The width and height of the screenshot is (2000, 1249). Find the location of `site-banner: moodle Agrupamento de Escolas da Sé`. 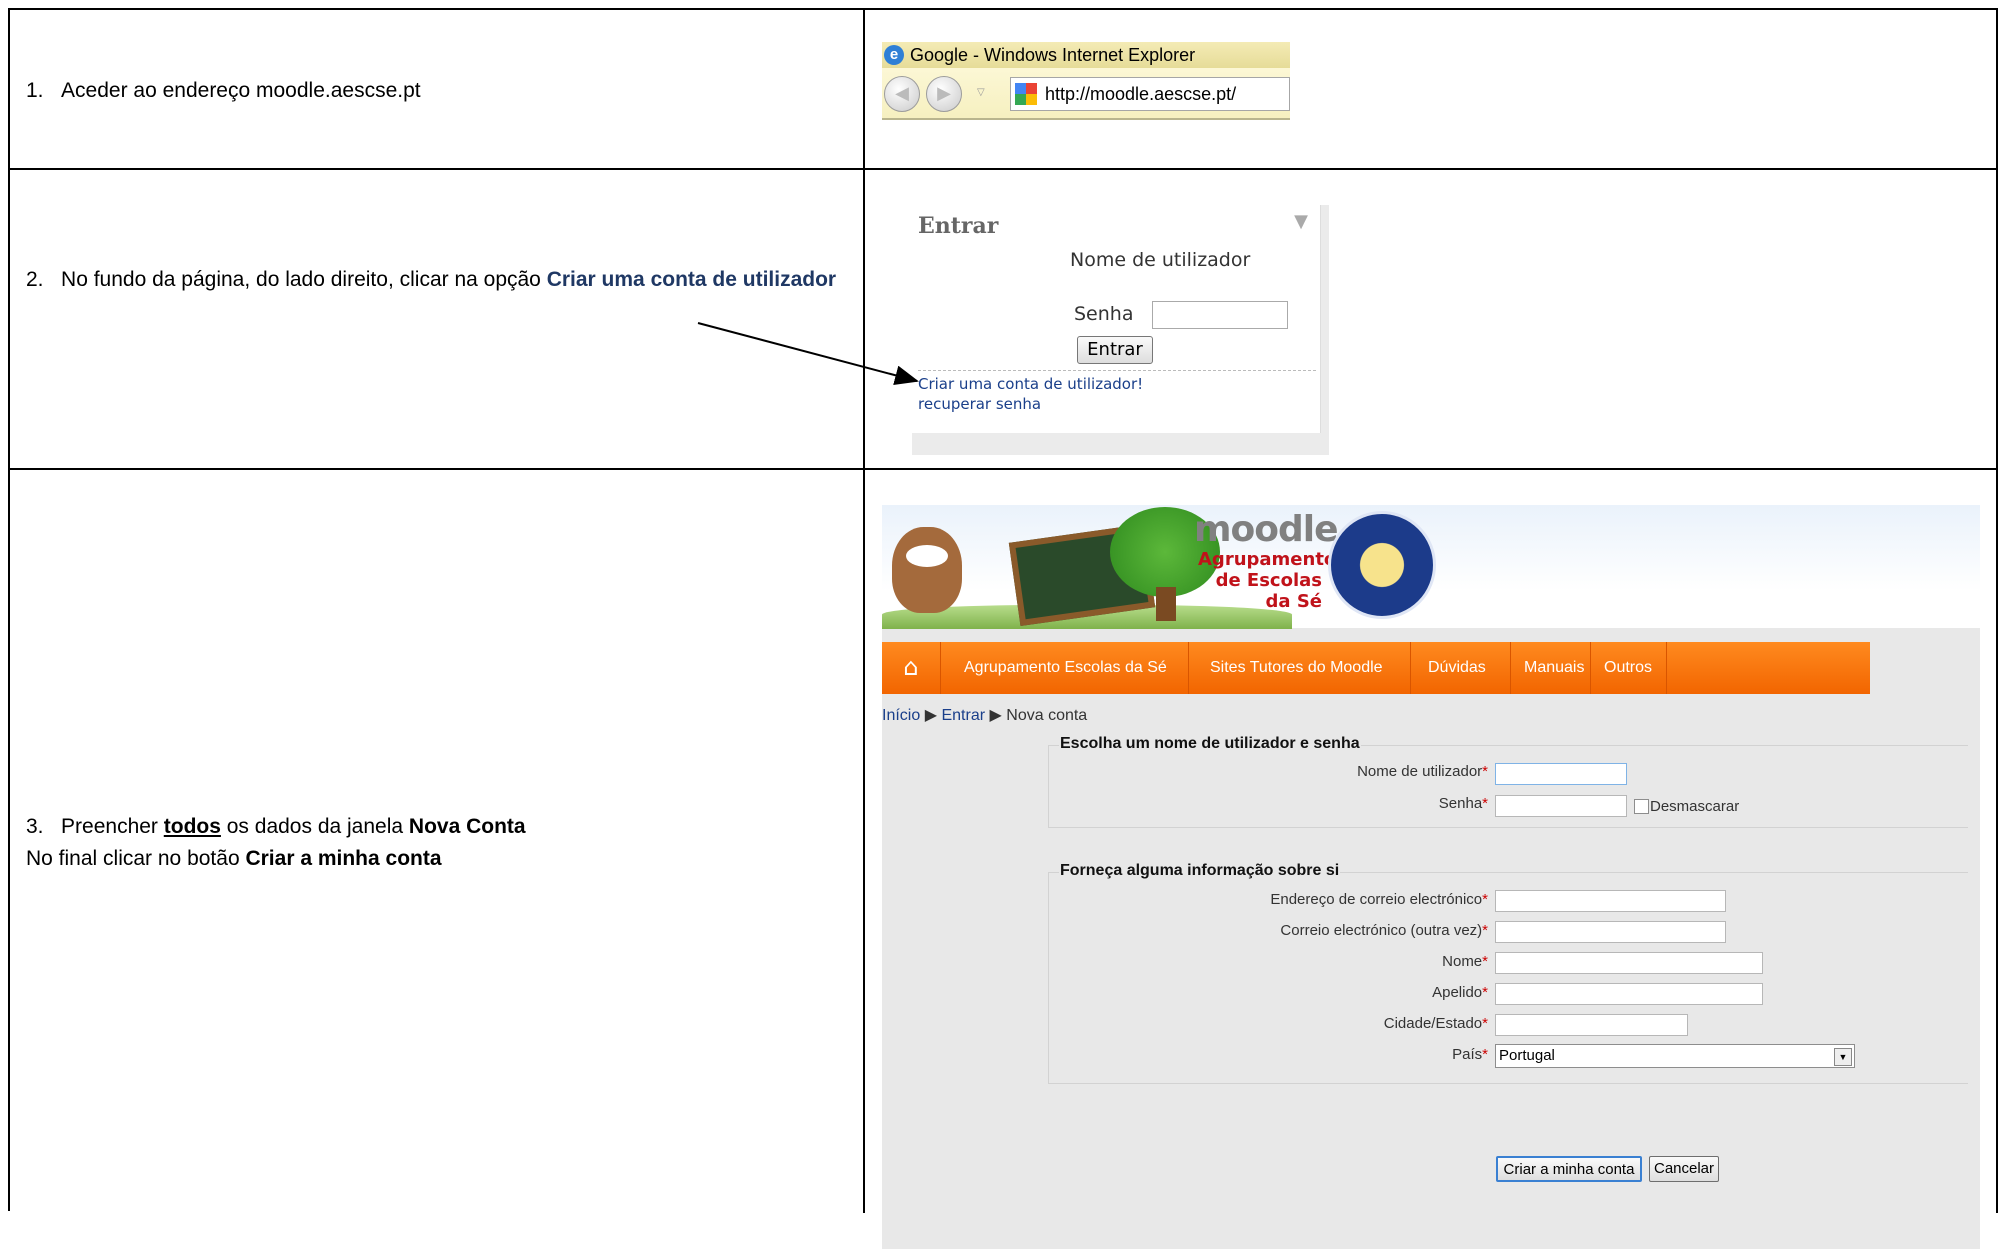

site-banner: moodle Agrupamento de Escolas da Sé is located at coordinates (1431, 567).